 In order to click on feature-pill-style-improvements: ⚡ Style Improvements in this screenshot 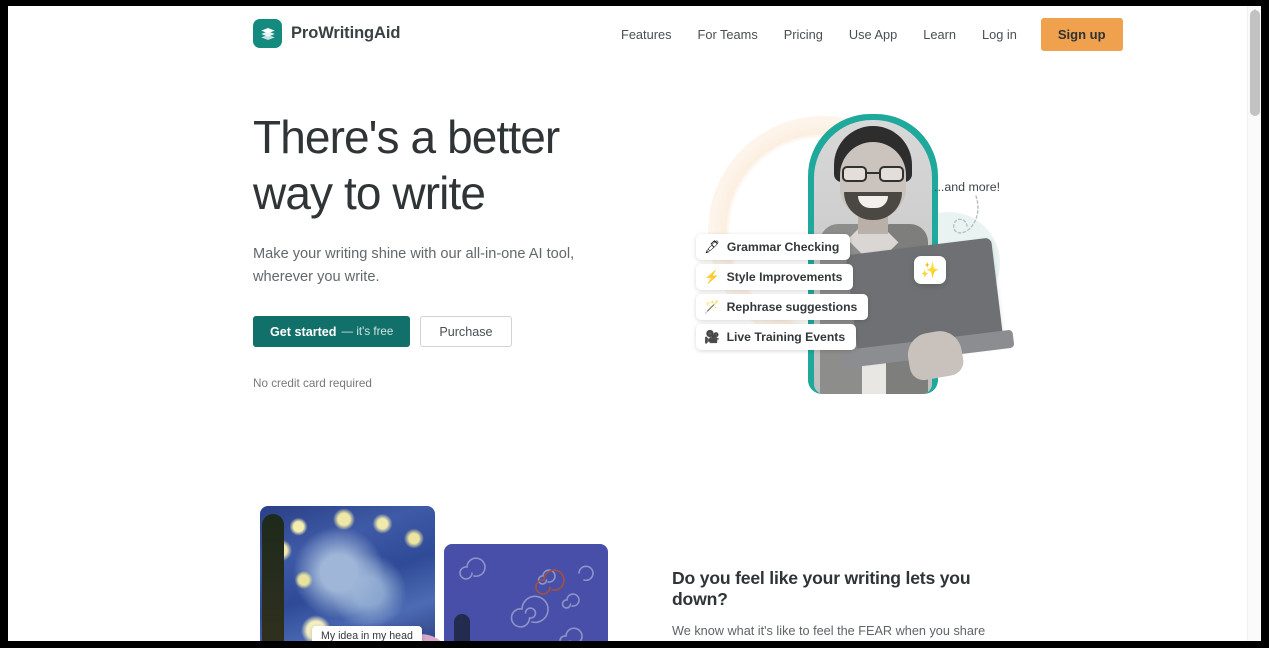, I will do `click(775, 277)`.